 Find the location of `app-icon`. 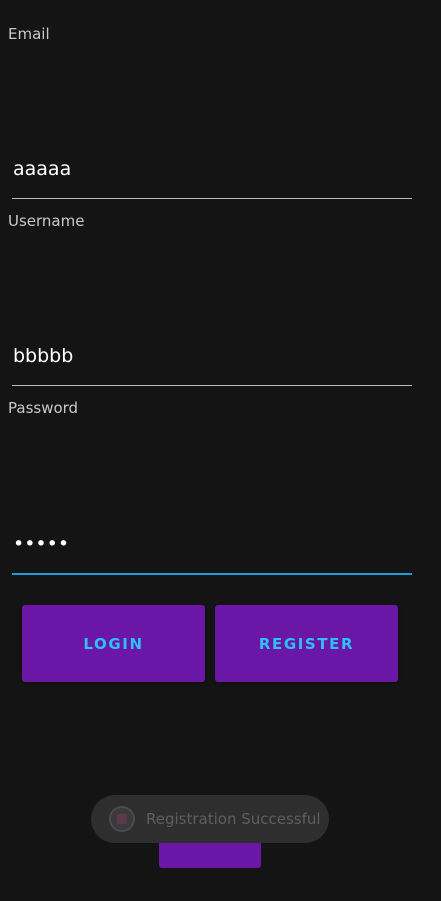

app-icon is located at coordinates (122, 819).